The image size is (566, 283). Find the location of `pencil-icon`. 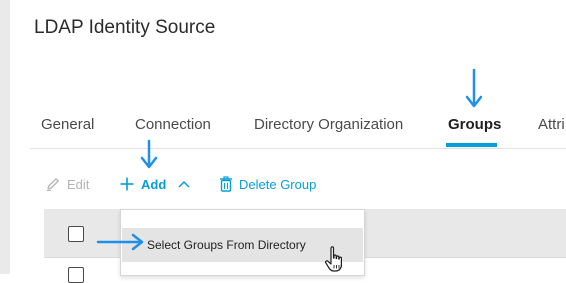

pencil-icon is located at coordinates (53, 184).